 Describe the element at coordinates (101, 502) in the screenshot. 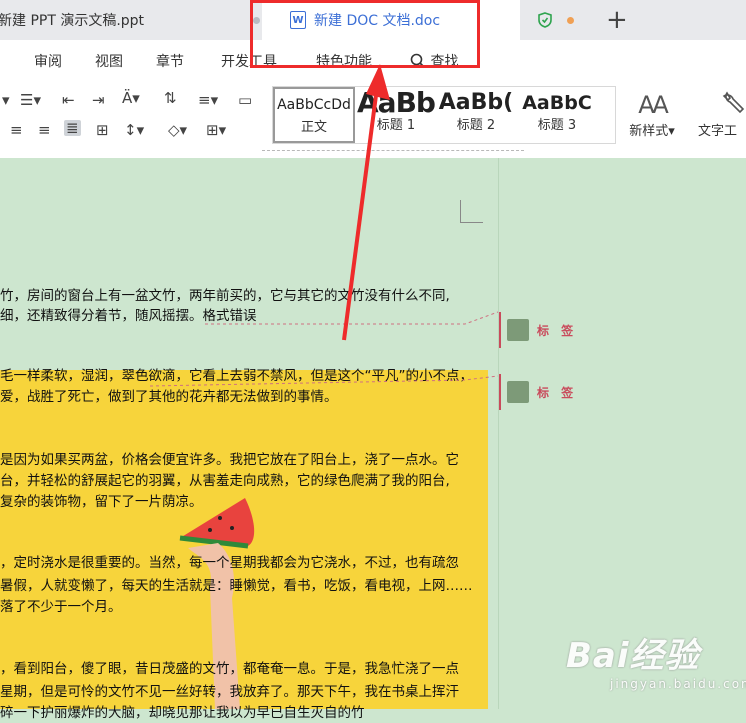

I see `document-text-line: 复杂的装饰物，留下了一片荫凉。` at that location.